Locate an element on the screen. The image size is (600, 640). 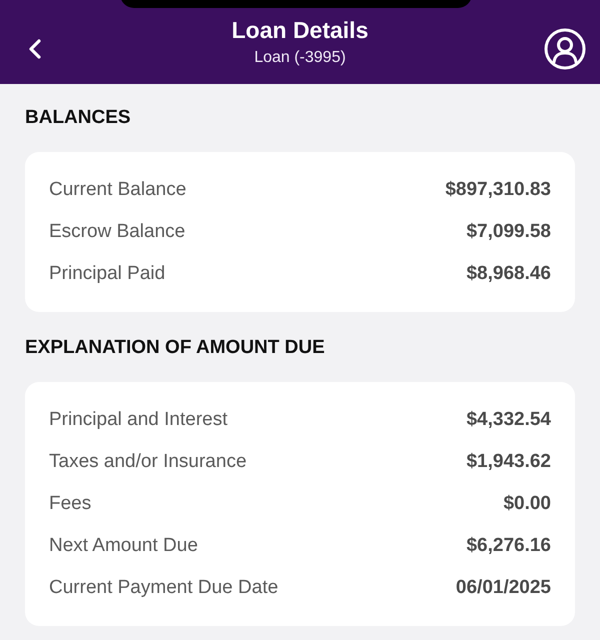
user-circle-icon is located at coordinates (565, 49).